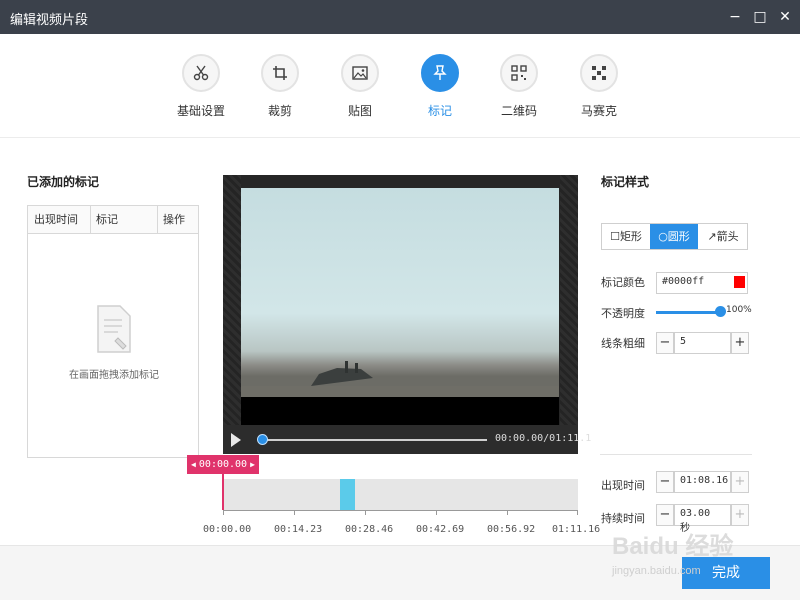 Image resolution: width=800 pixels, height=600 pixels. What do you see at coordinates (511, 529) in the screenshot?
I see `timeline-tick-label: 00:56.92` at bounding box center [511, 529].